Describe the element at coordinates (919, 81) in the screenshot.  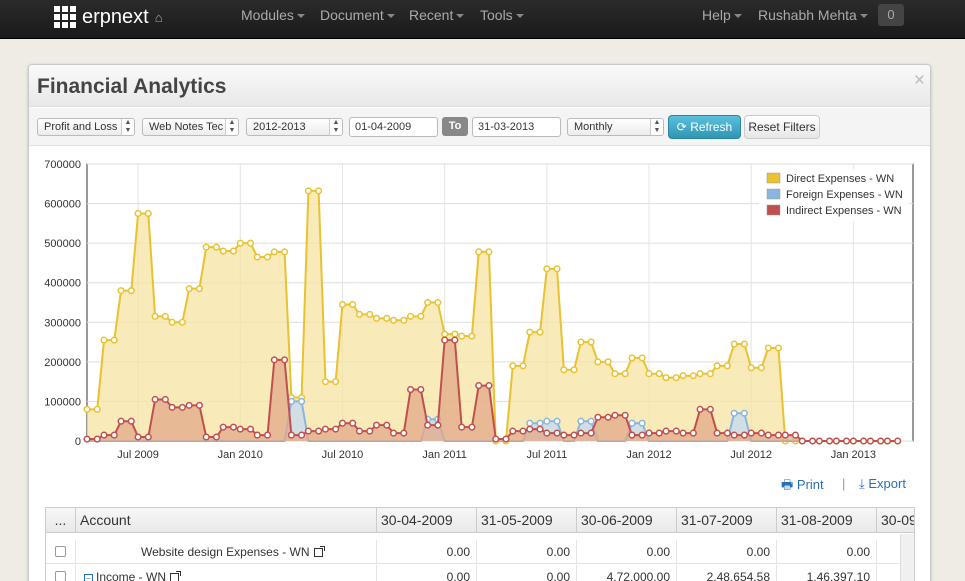
I see `close-icon: ×` at that location.